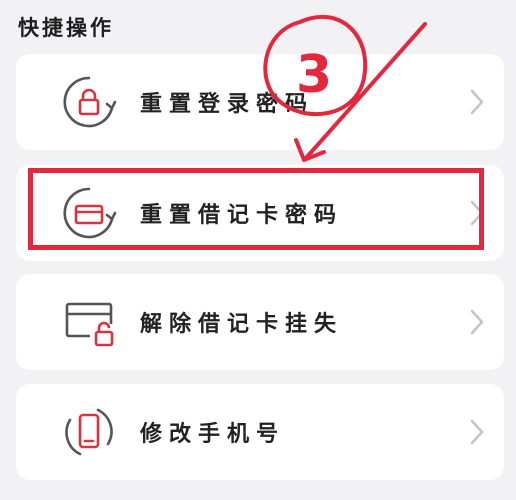 The width and height of the screenshot is (516, 500). I want to click on action-label: 解除借记卡挂失, so click(242, 324).